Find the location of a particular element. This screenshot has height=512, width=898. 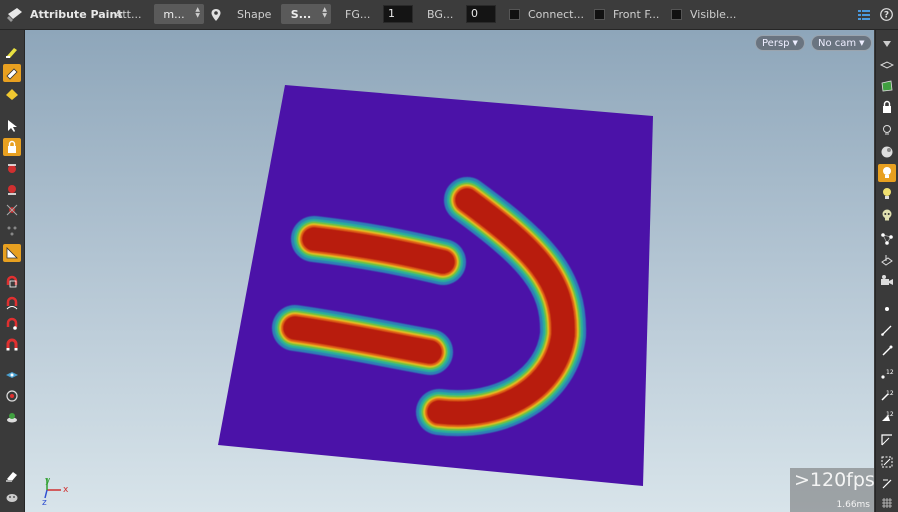

tool-title: Attribute Paint is located at coordinates (76, 14).